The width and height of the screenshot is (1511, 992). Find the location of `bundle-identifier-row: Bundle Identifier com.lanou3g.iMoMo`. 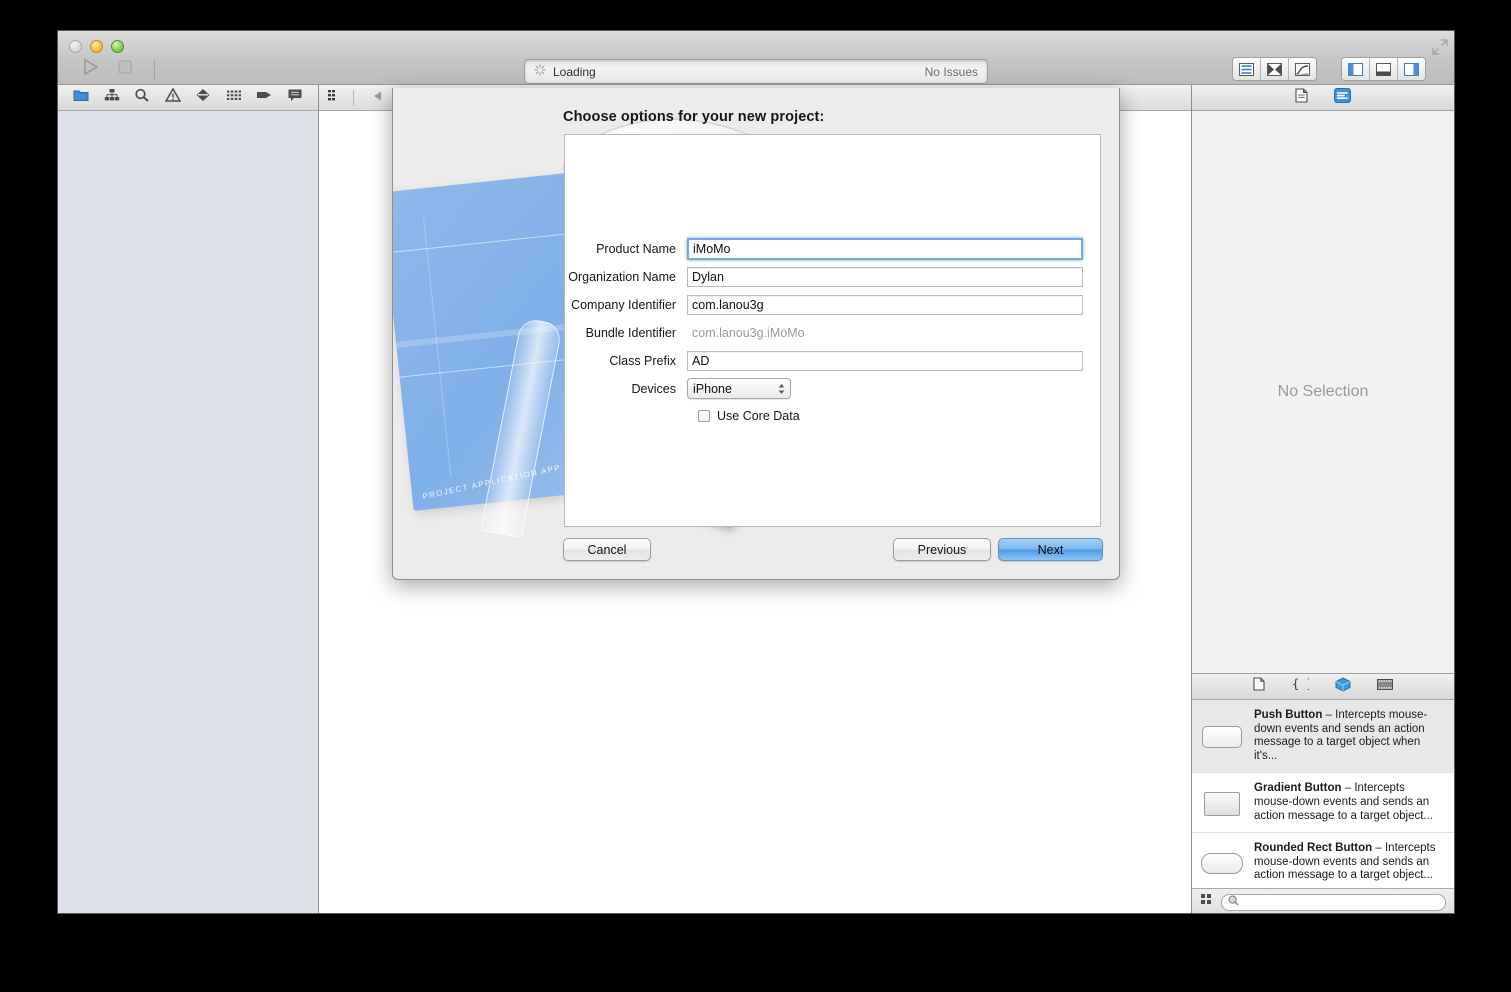

bundle-identifier-row: Bundle Identifier com.lanou3g.iMoMo is located at coordinates (756, 332).